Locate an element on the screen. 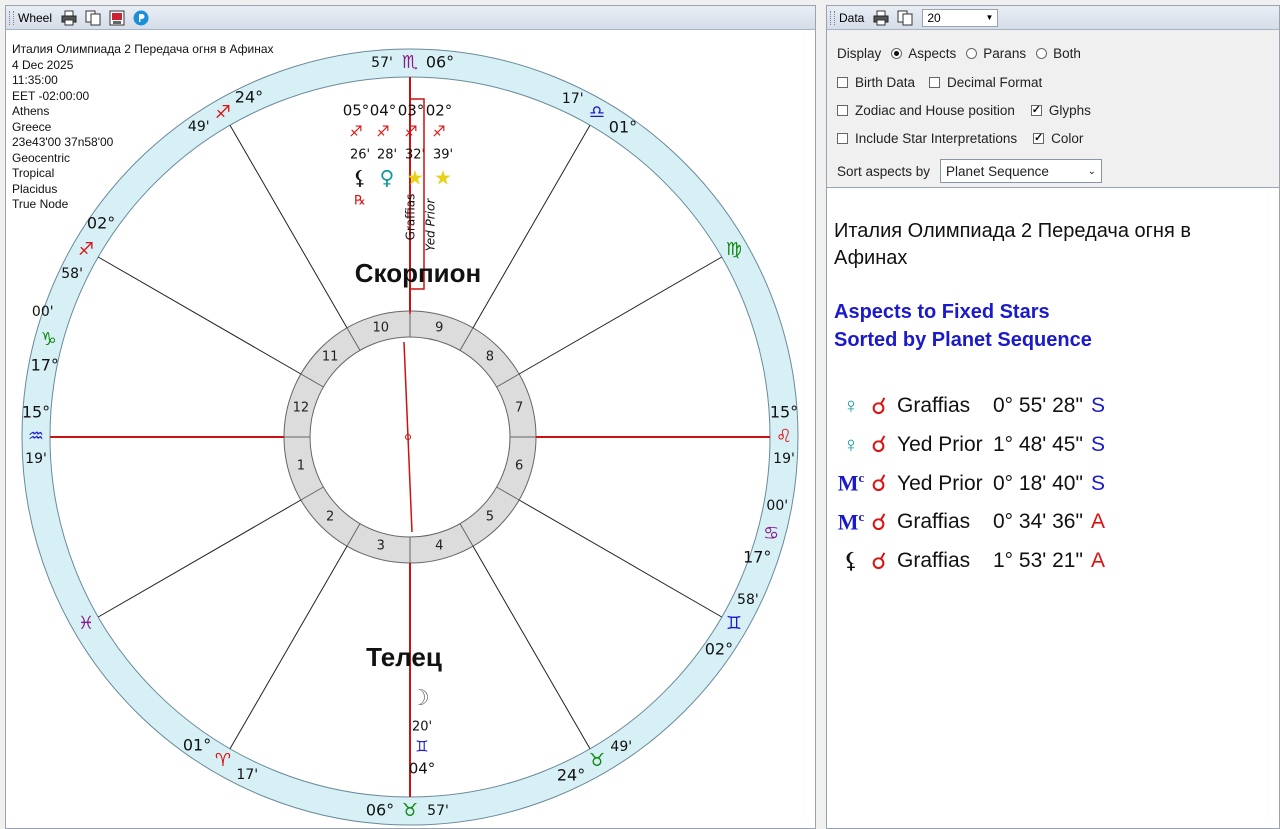 This screenshot has height=829, width=1280. checkbox-row-2: Zodiac and House position ✓ Glyphs is located at coordinates (964, 110).